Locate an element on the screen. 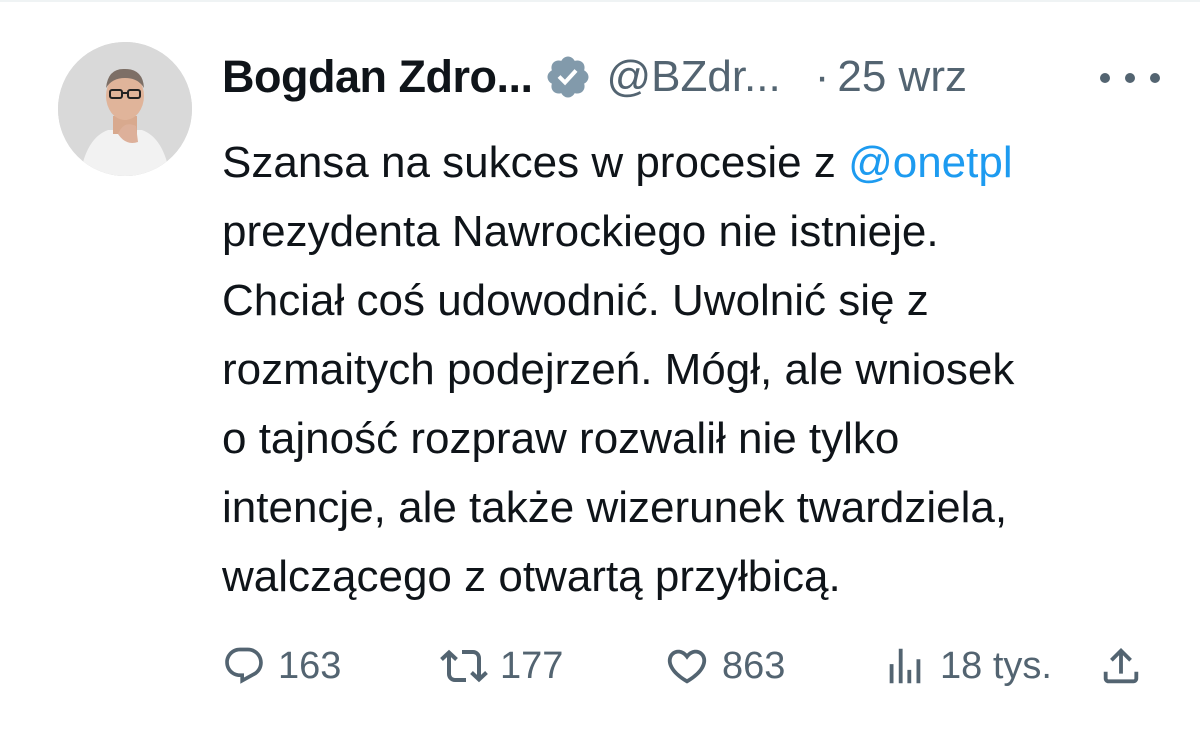  top-divider is located at coordinates (600, 1).